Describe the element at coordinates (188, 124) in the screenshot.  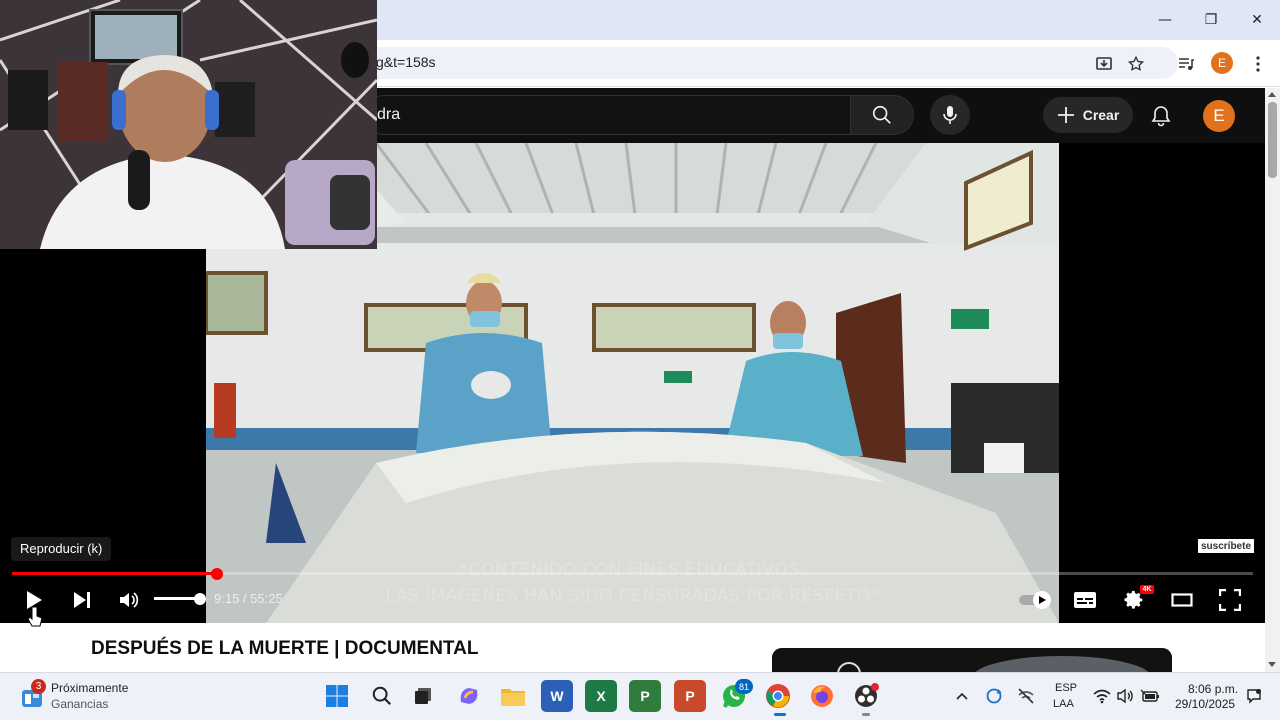
I see `streamer-webcam-overlay` at that location.